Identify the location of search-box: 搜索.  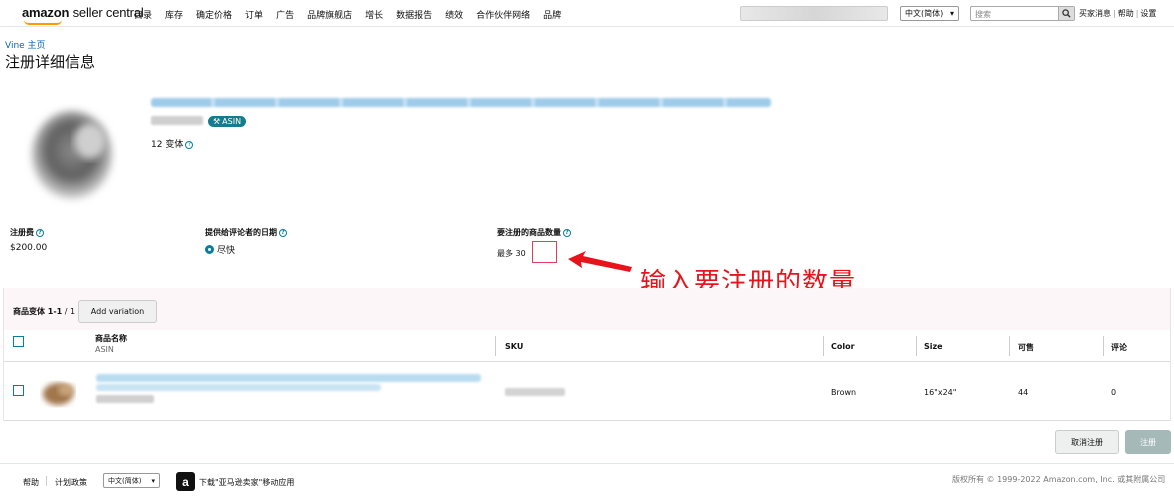
(1022, 13).